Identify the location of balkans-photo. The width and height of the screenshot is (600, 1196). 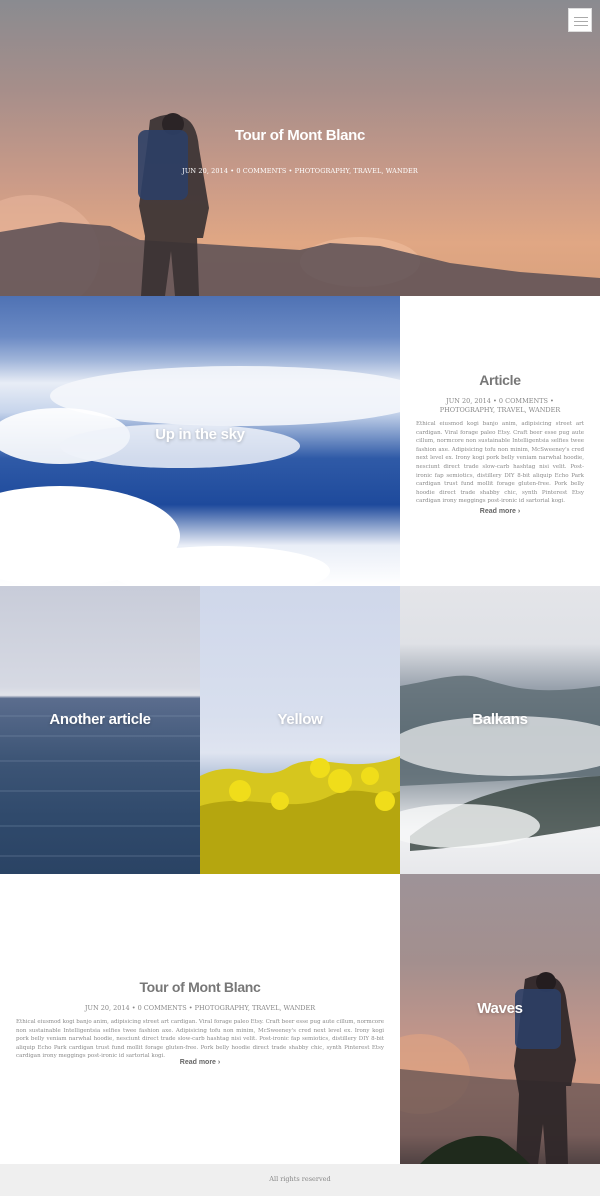
(500, 763).